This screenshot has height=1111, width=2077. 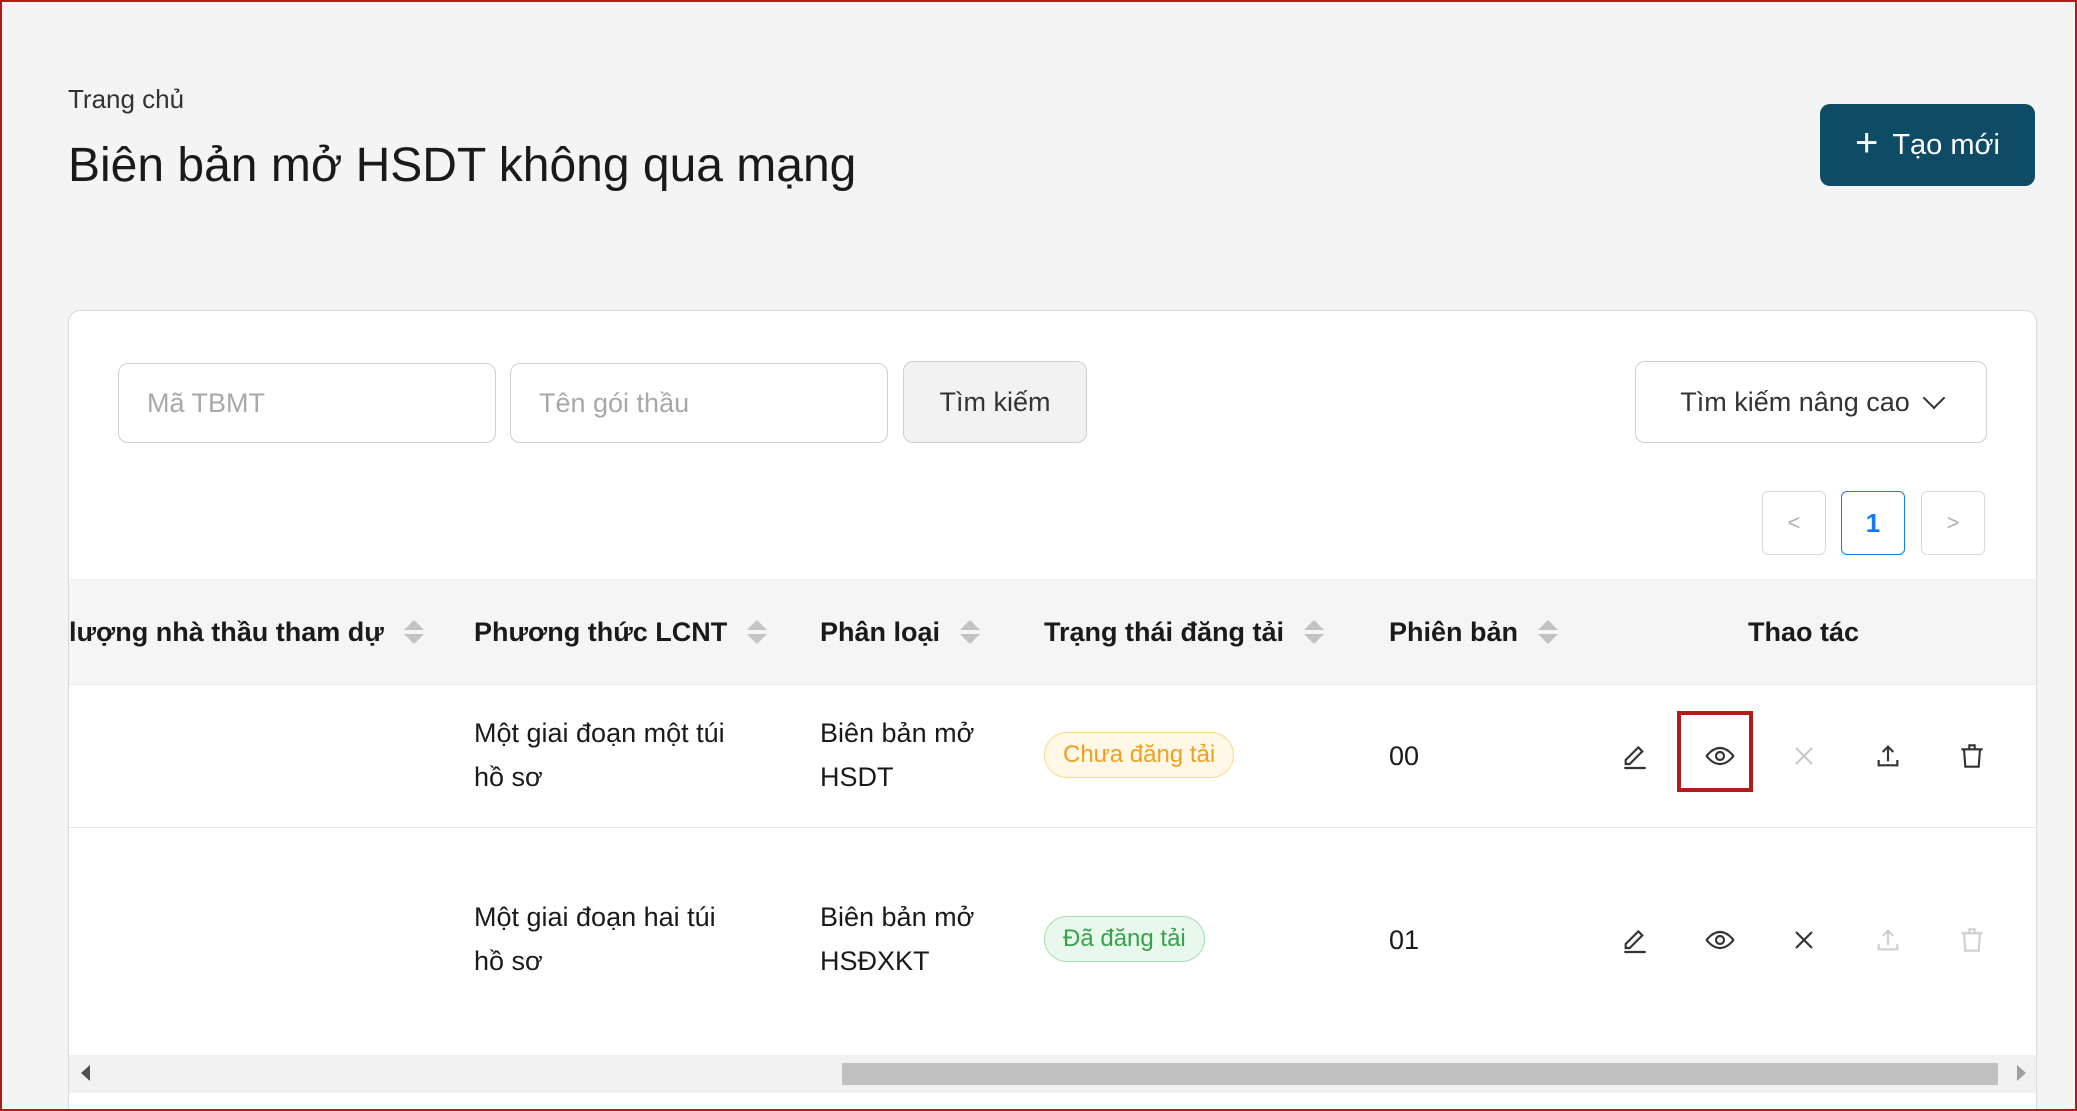 I want to click on pagination-prev: <, so click(x=1794, y=523).